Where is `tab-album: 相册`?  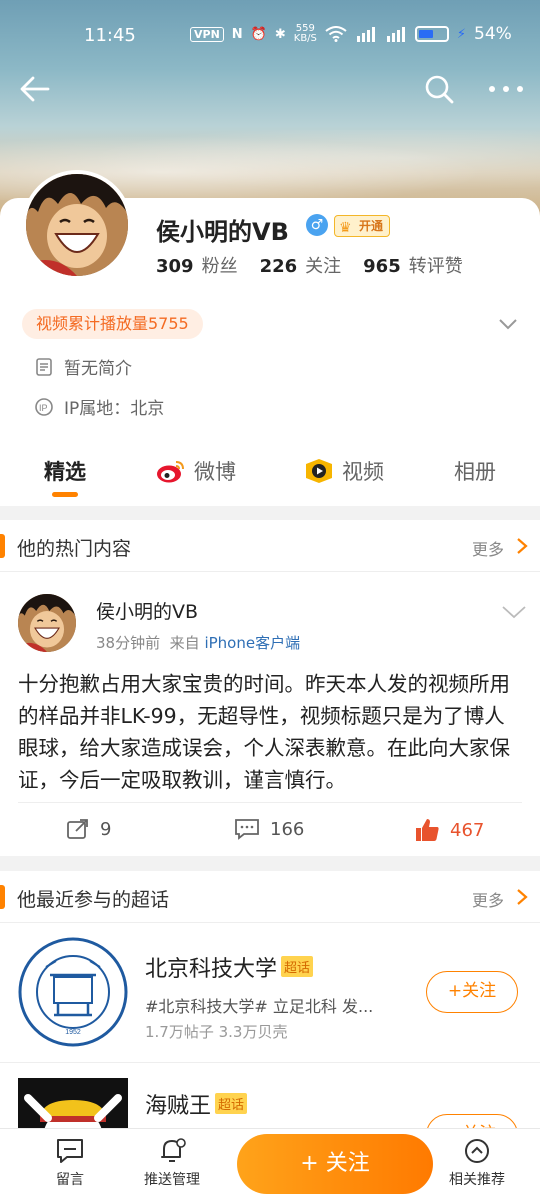 tab-album: 相册 is located at coordinates (475, 471).